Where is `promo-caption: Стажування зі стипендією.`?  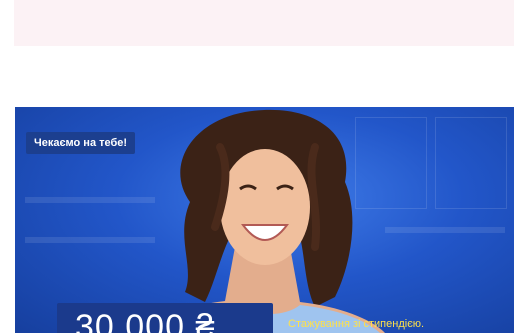
promo-caption: Стажування зі стипендією. is located at coordinates (356, 324).